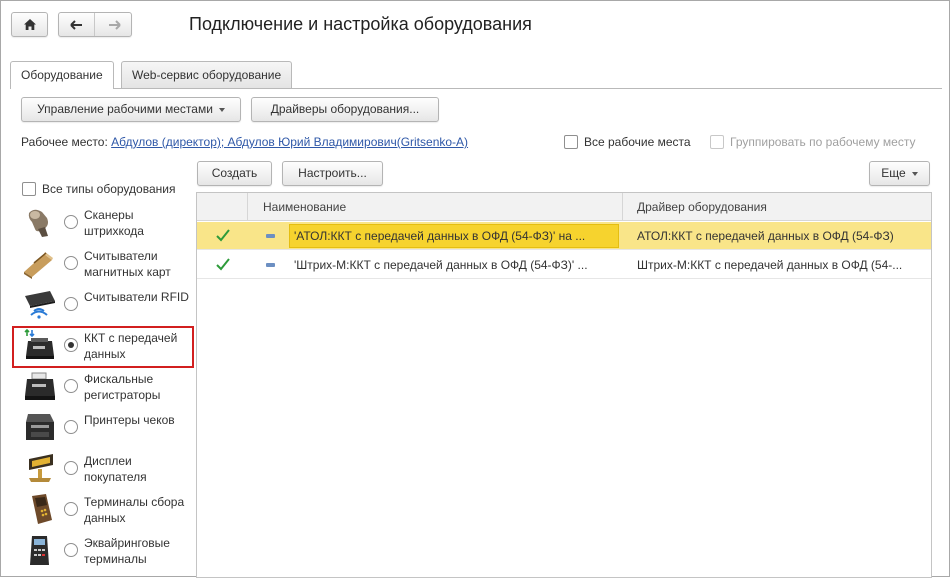 The image size is (950, 578). I want to click on type-label: Эквайринговые терминалы, so click(127, 551).